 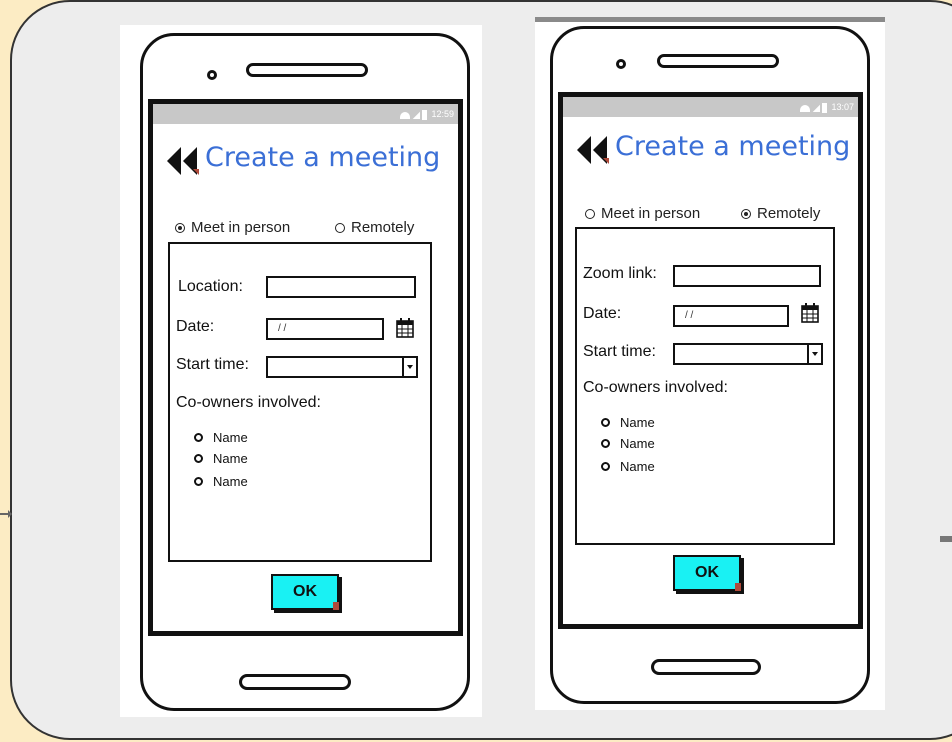 What do you see at coordinates (305, 114) in the screenshot?
I see `status-bar: 12:59` at bounding box center [305, 114].